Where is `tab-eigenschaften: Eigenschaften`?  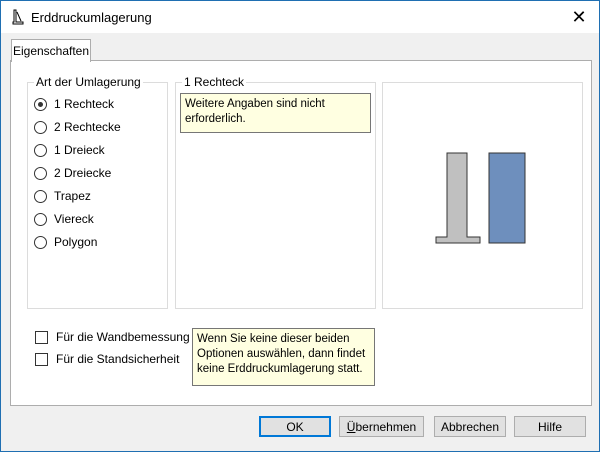 tab-eigenschaften: Eigenschaften is located at coordinates (51, 50).